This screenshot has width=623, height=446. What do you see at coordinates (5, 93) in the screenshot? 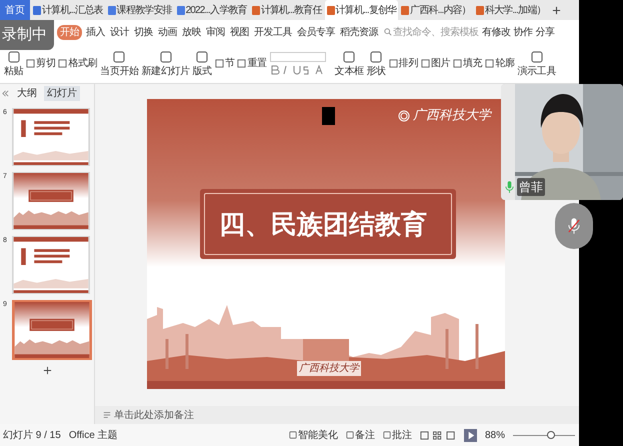
I see `collapse-icon` at bounding box center [5, 93].